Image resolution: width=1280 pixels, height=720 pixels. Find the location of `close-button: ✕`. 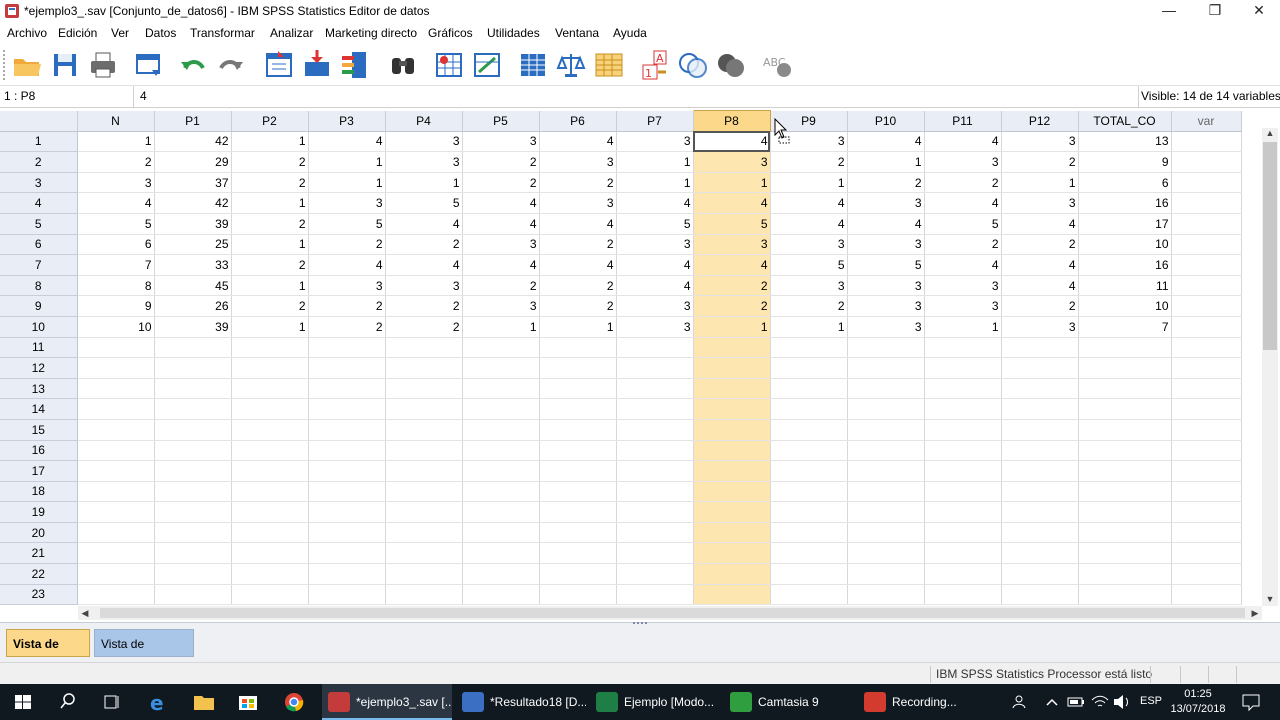

close-button: ✕ is located at coordinates (1258, 11).